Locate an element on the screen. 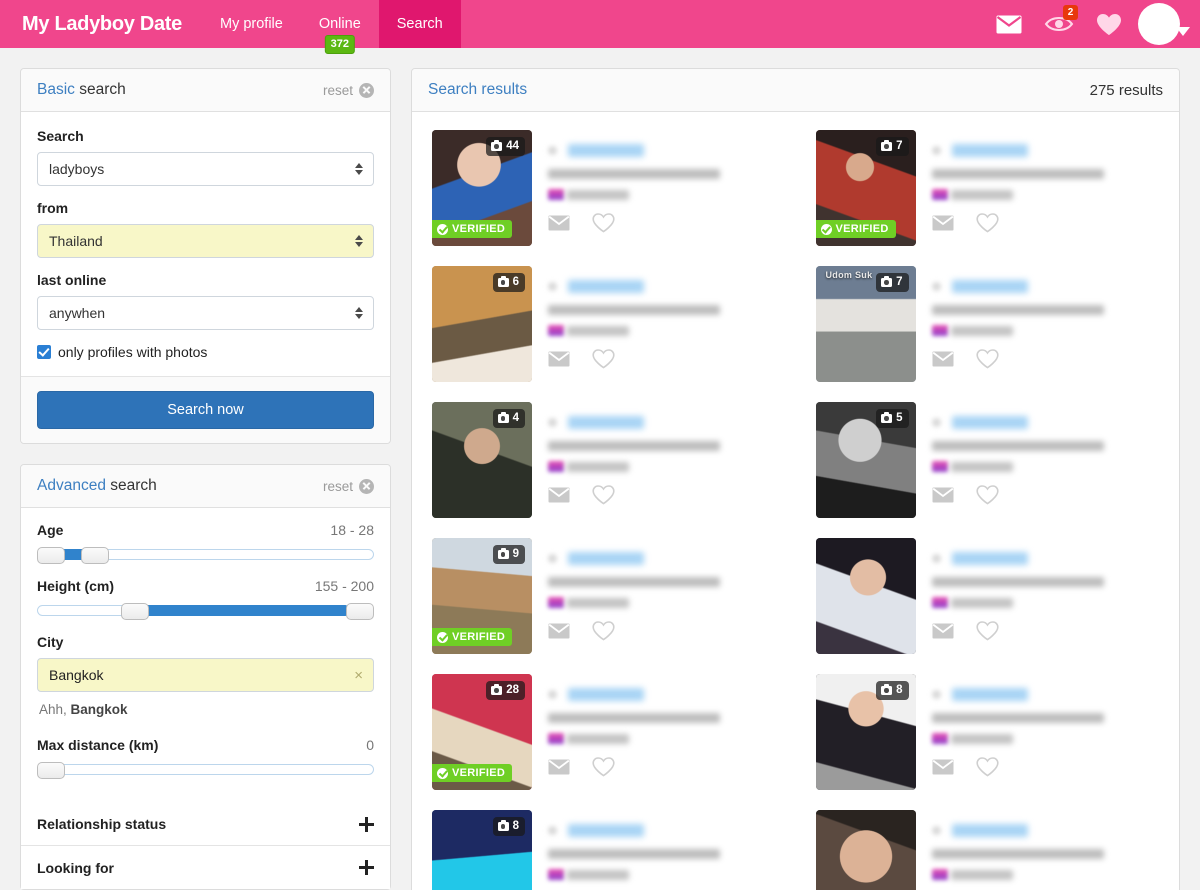  favorites-button is located at coordinates (1109, 24).